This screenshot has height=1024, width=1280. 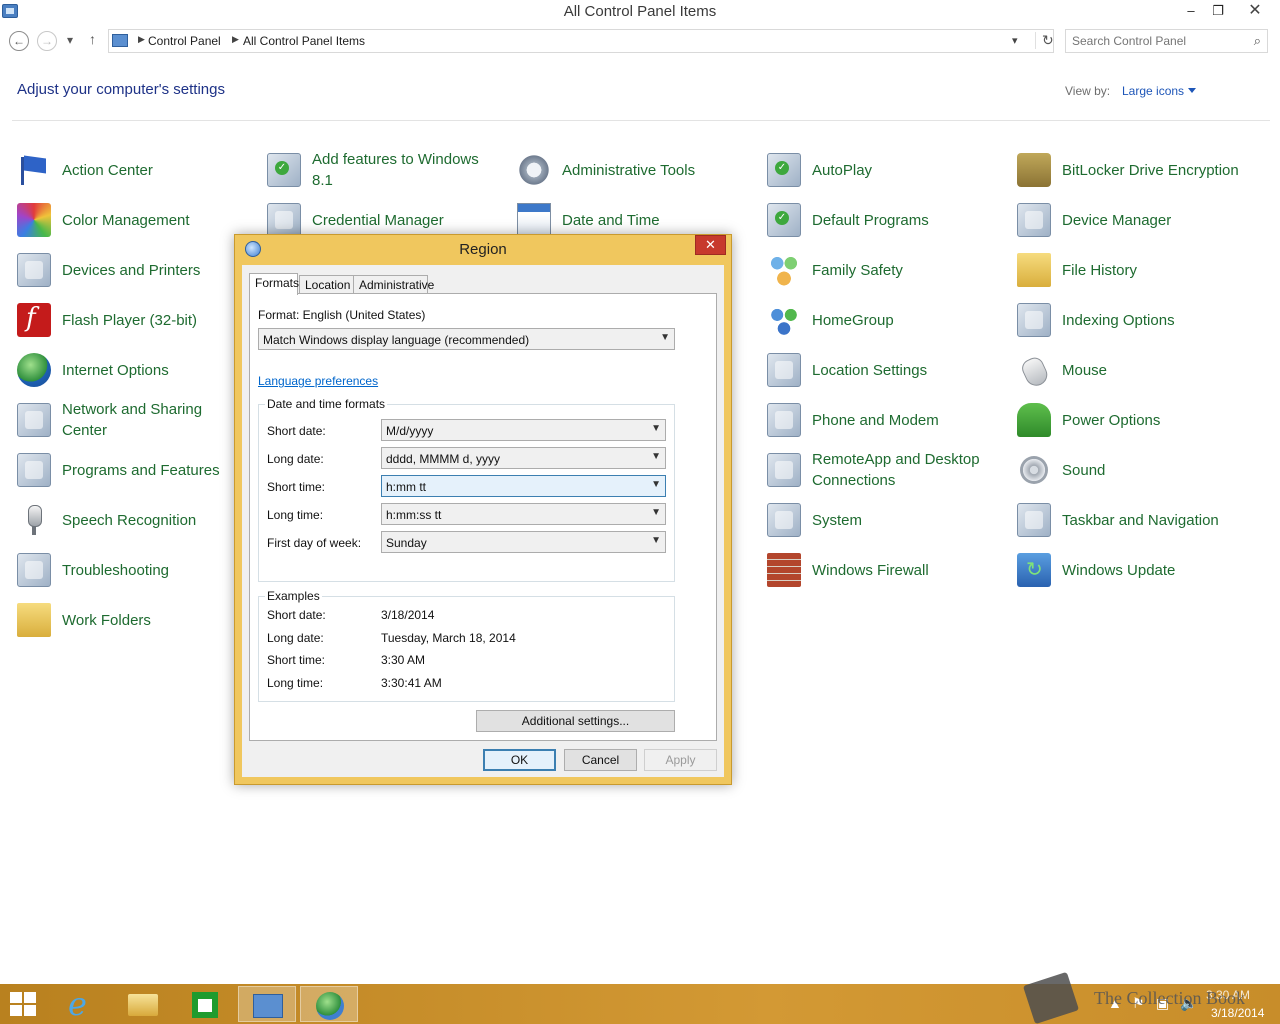 I want to click on language-preferences-link: Language preferences, so click(x=318, y=381).